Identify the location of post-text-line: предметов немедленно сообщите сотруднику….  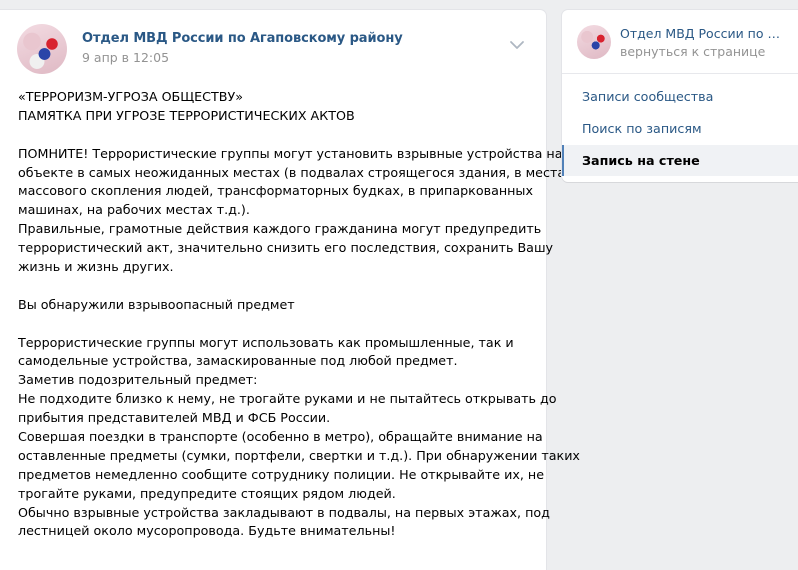
(281, 474).